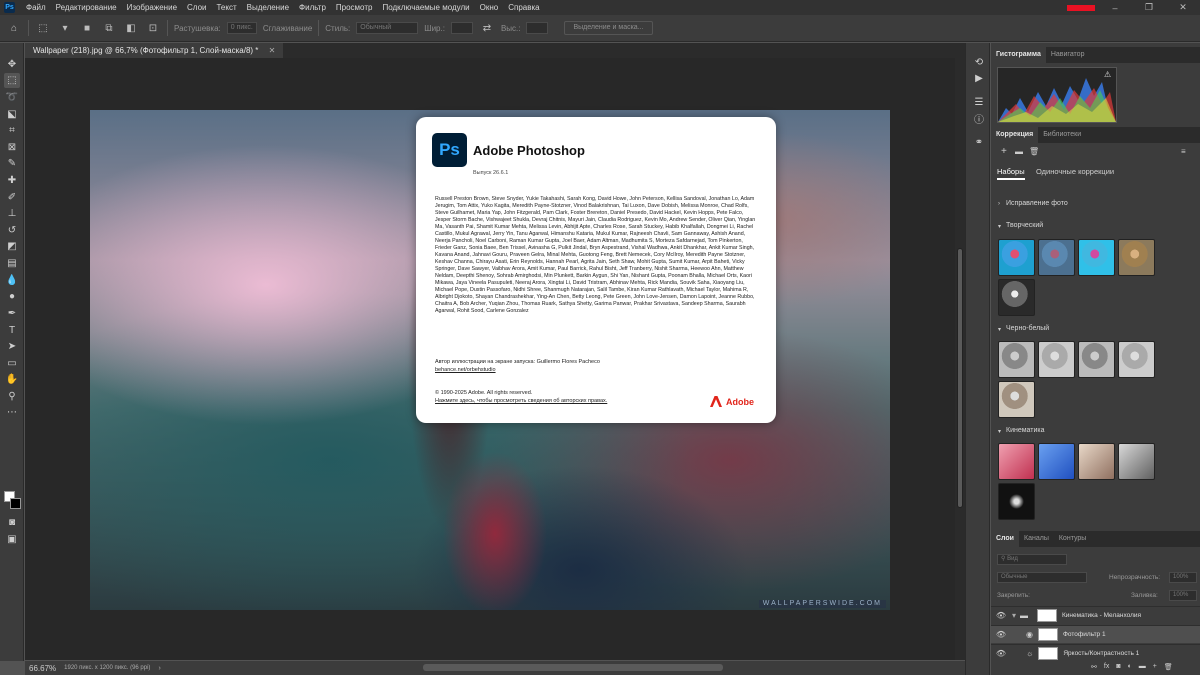 The height and width of the screenshot is (675, 1200). I want to click on menu-file: Файл, so click(36, 7).